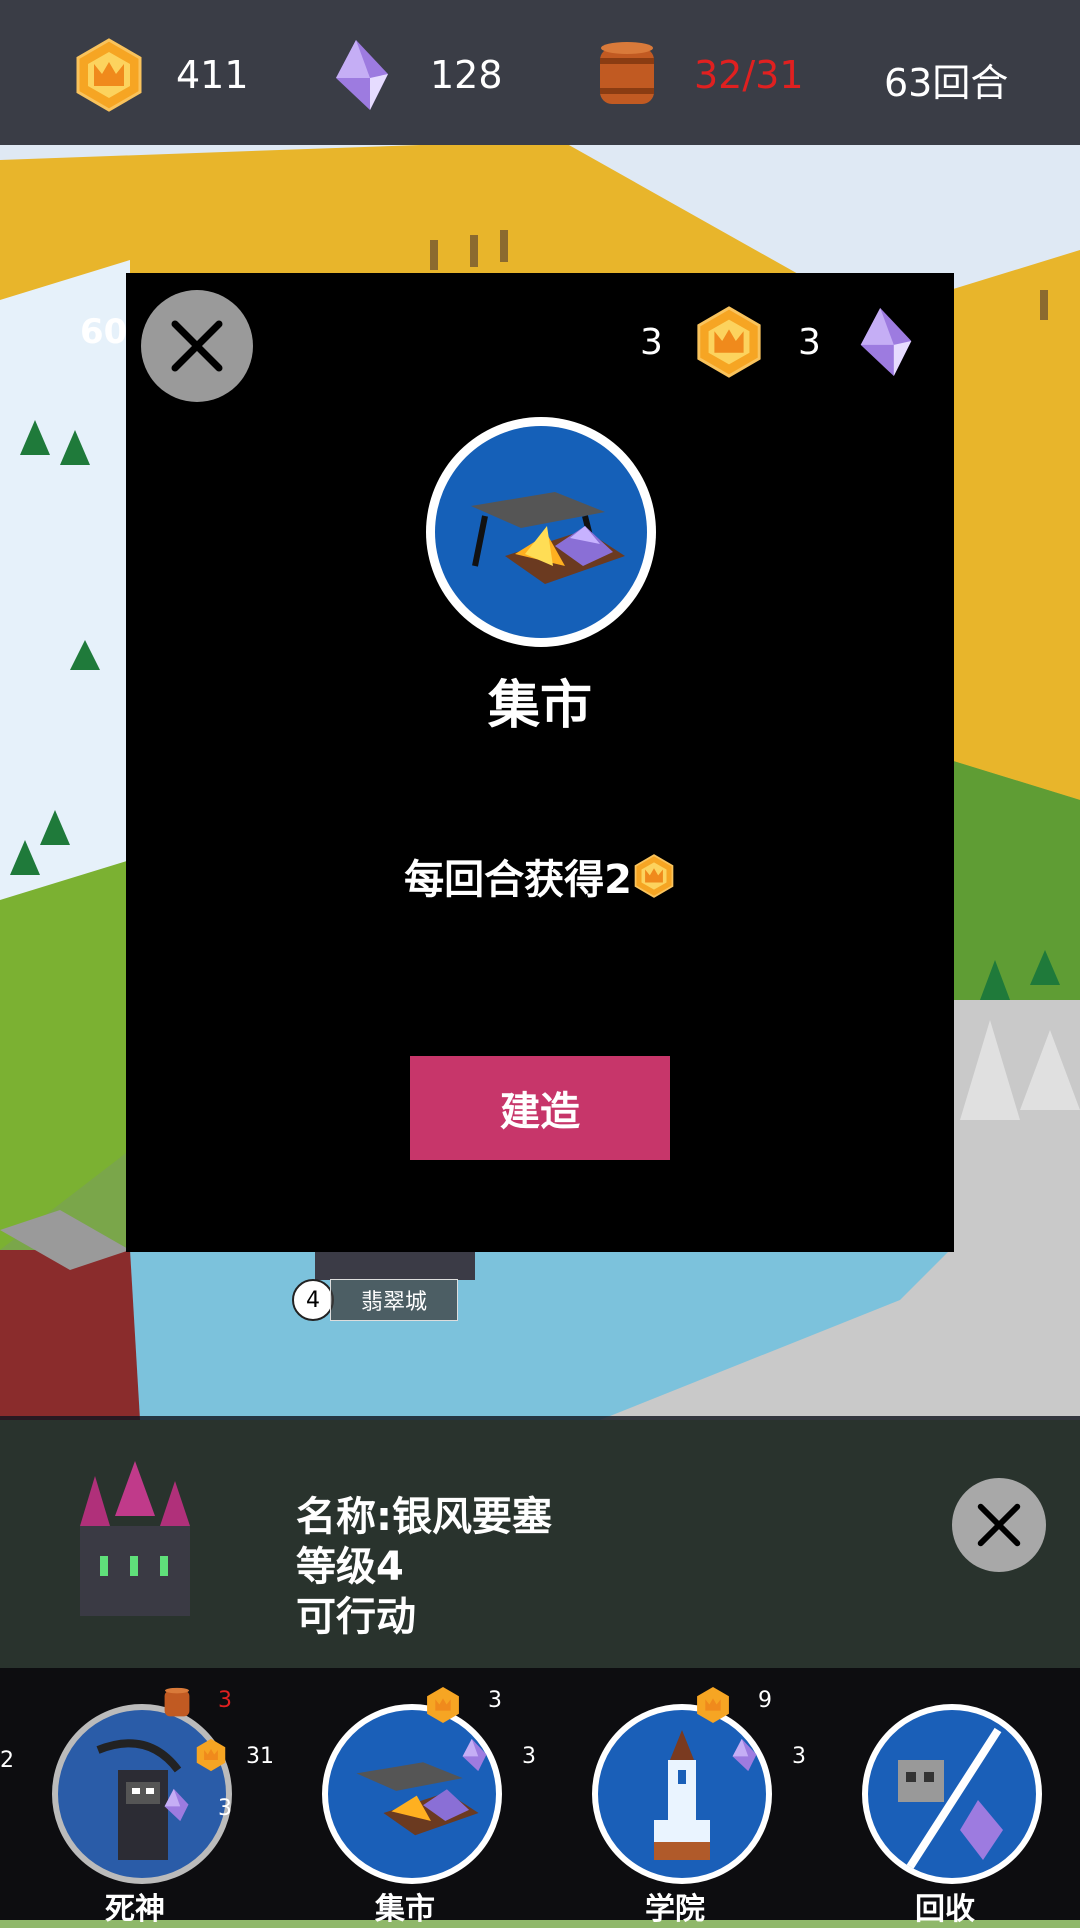 The height and width of the screenshot is (1928, 1080). I want to click on market-gem-cost: 3, so click(529, 1756).